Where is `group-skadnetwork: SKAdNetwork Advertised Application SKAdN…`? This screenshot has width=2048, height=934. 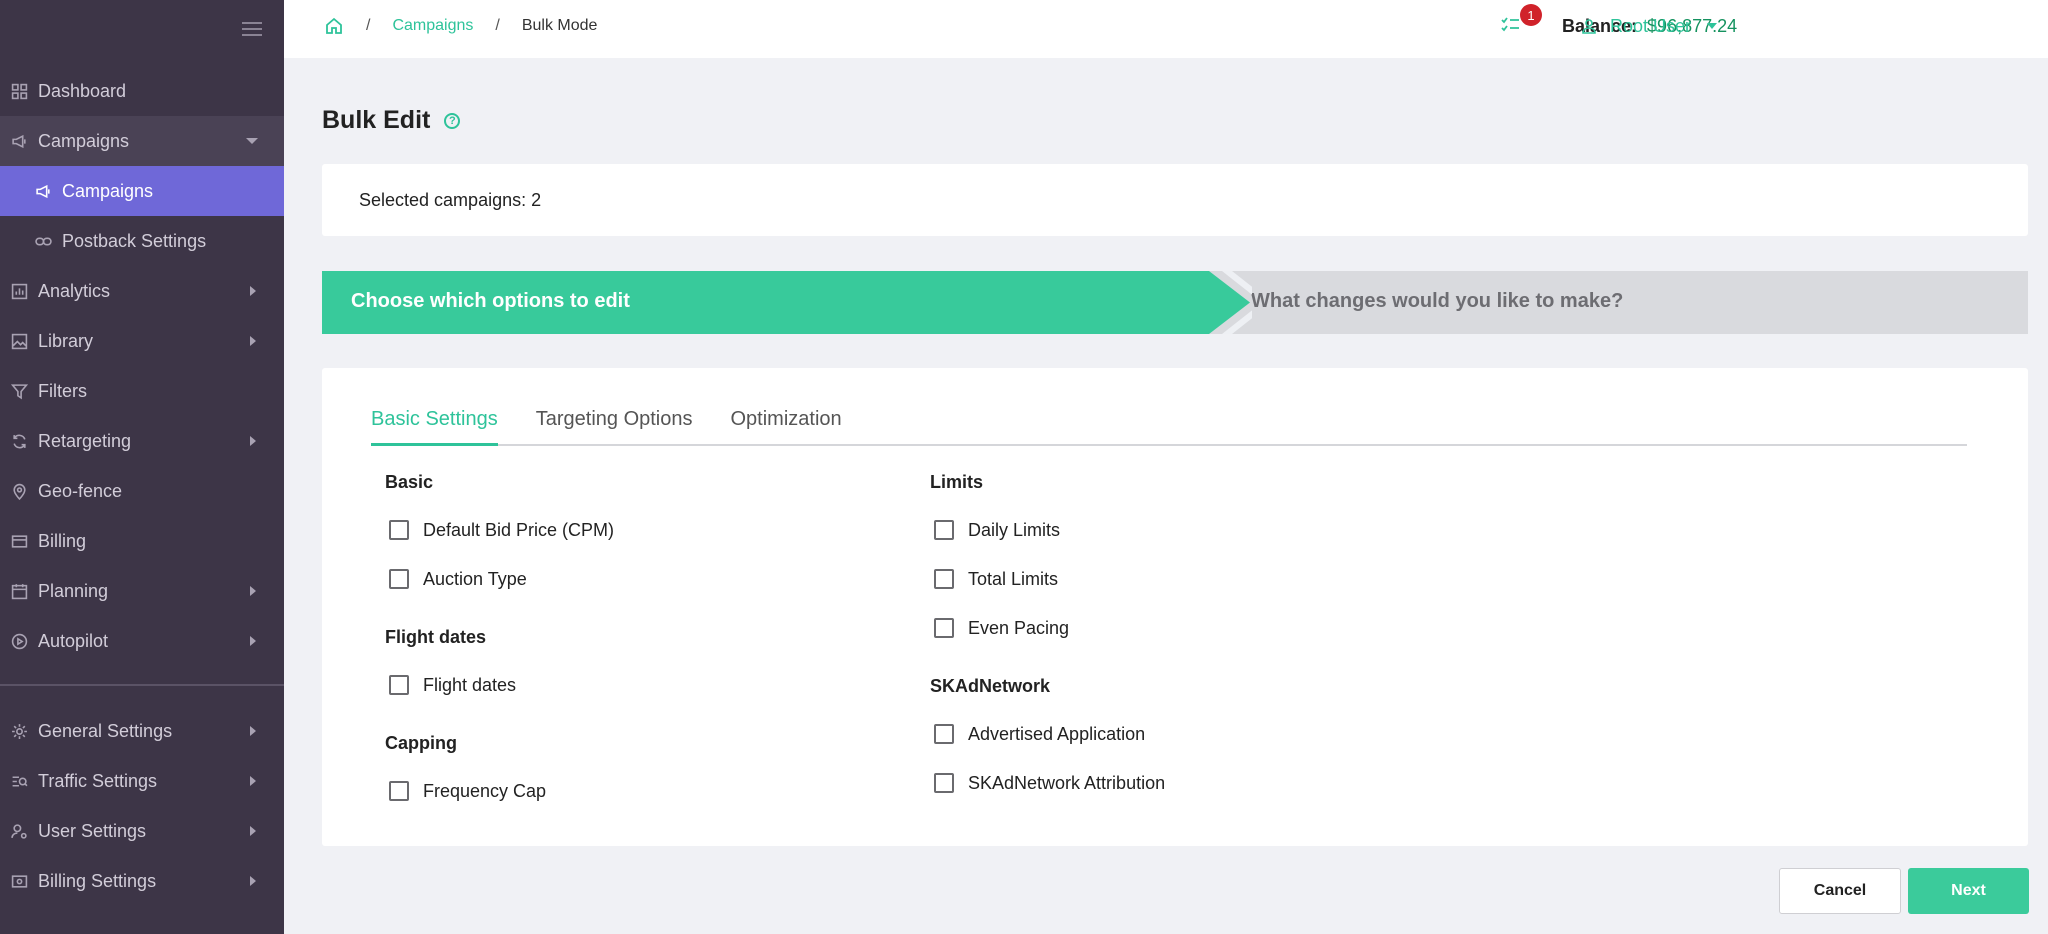 group-skadnetwork: SKAdNetwork Advertised Application SKAdN… is located at coordinates (1047, 735).